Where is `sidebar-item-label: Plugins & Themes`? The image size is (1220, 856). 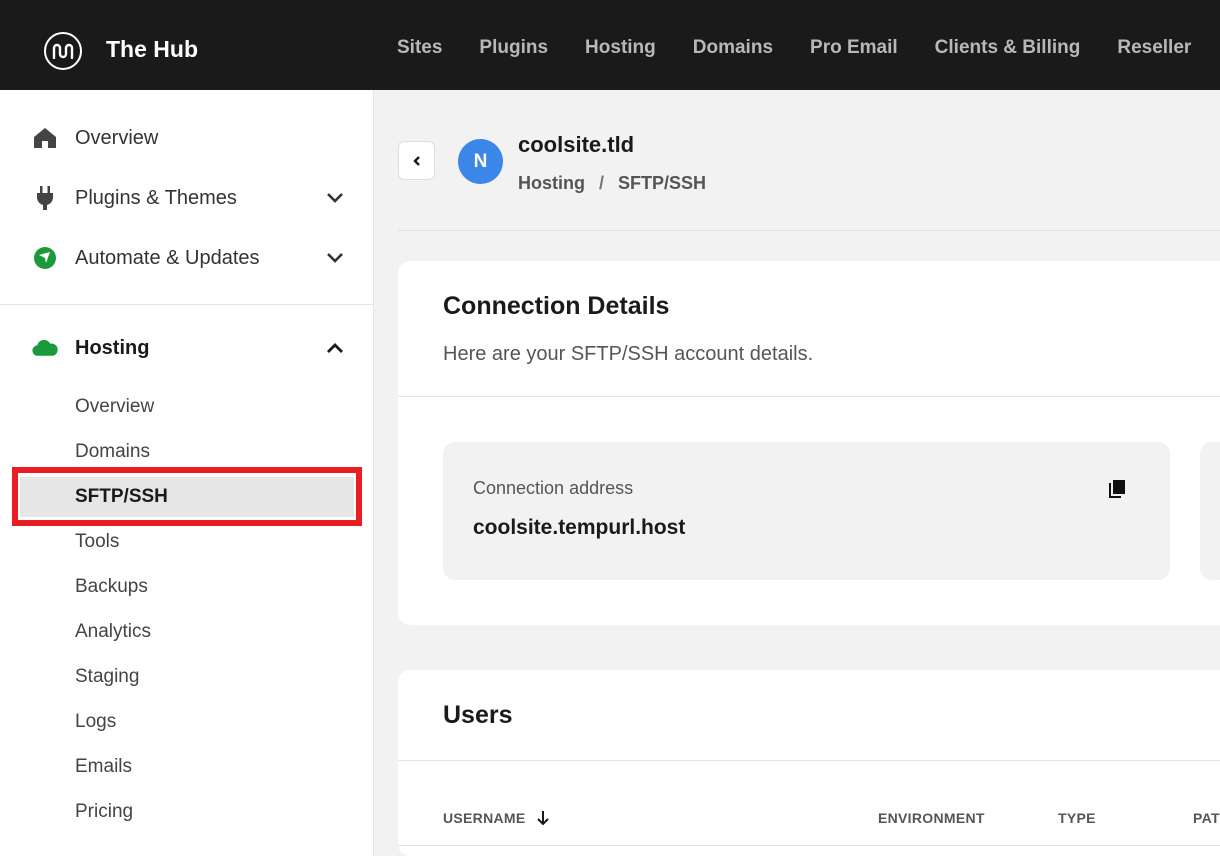 sidebar-item-label: Plugins & Themes is located at coordinates (156, 197).